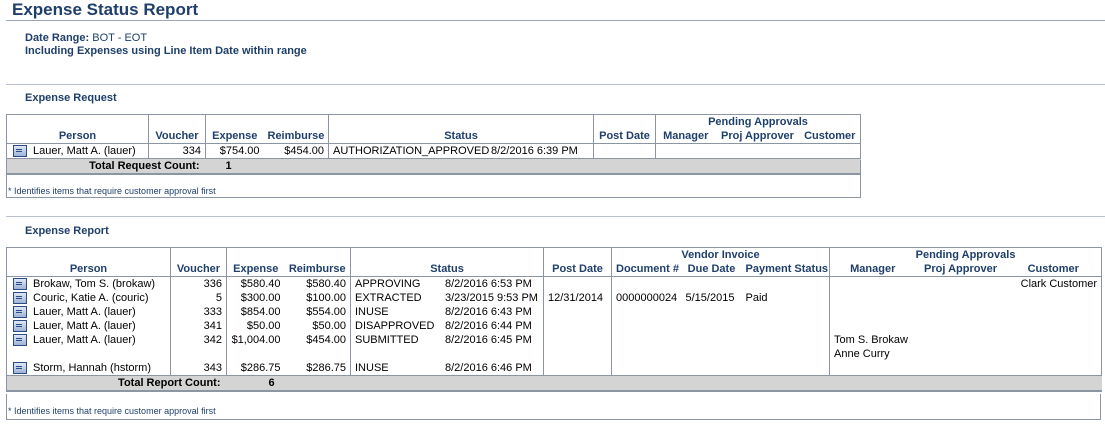  I want to click on status-text: INUSE, so click(372, 368).